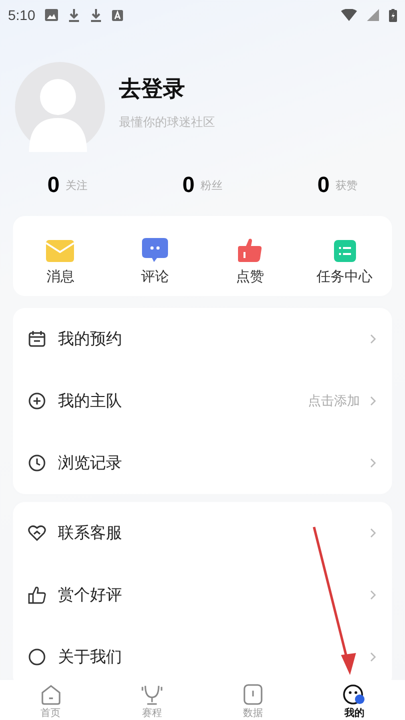 The height and width of the screenshot is (720, 405). I want to click on tagline: 最懂你的球迷社区, so click(167, 122).